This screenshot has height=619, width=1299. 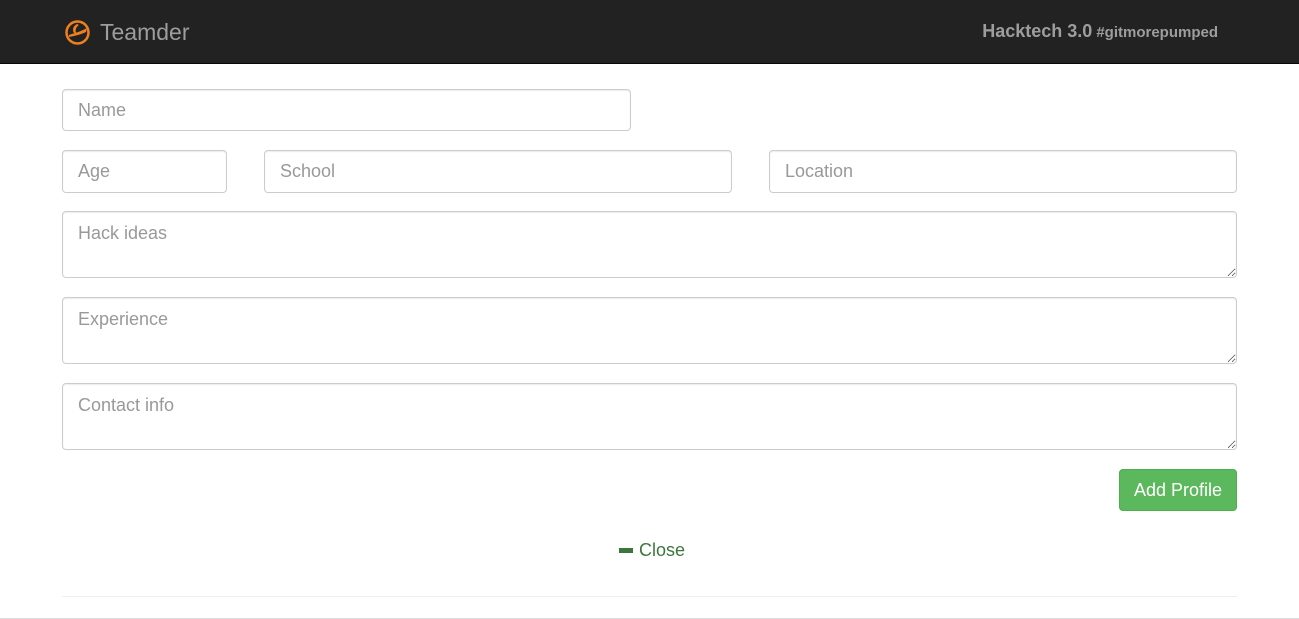 I want to click on name-input, so click(x=346, y=110).